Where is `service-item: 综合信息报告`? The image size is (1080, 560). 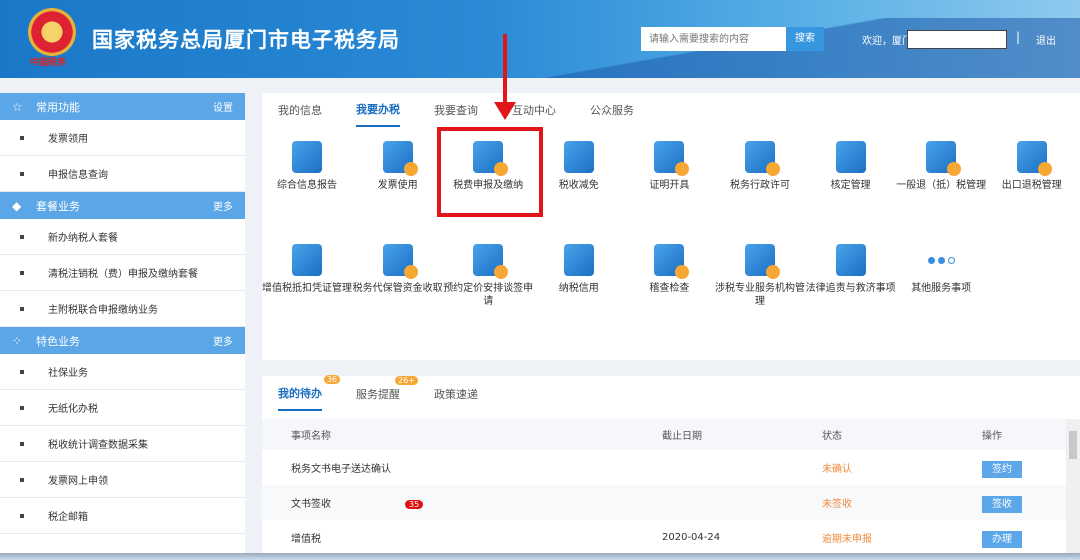 service-item: 综合信息报告 is located at coordinates (307, 166).